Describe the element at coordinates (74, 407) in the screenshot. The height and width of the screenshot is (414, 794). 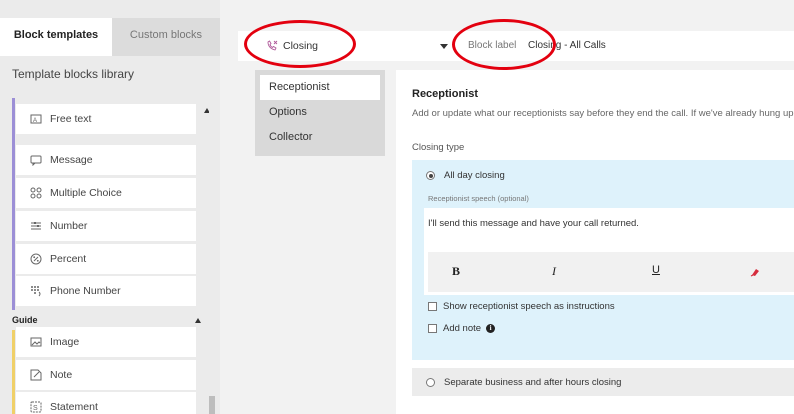
I see `sidebar-item-label: Statement` at that location.